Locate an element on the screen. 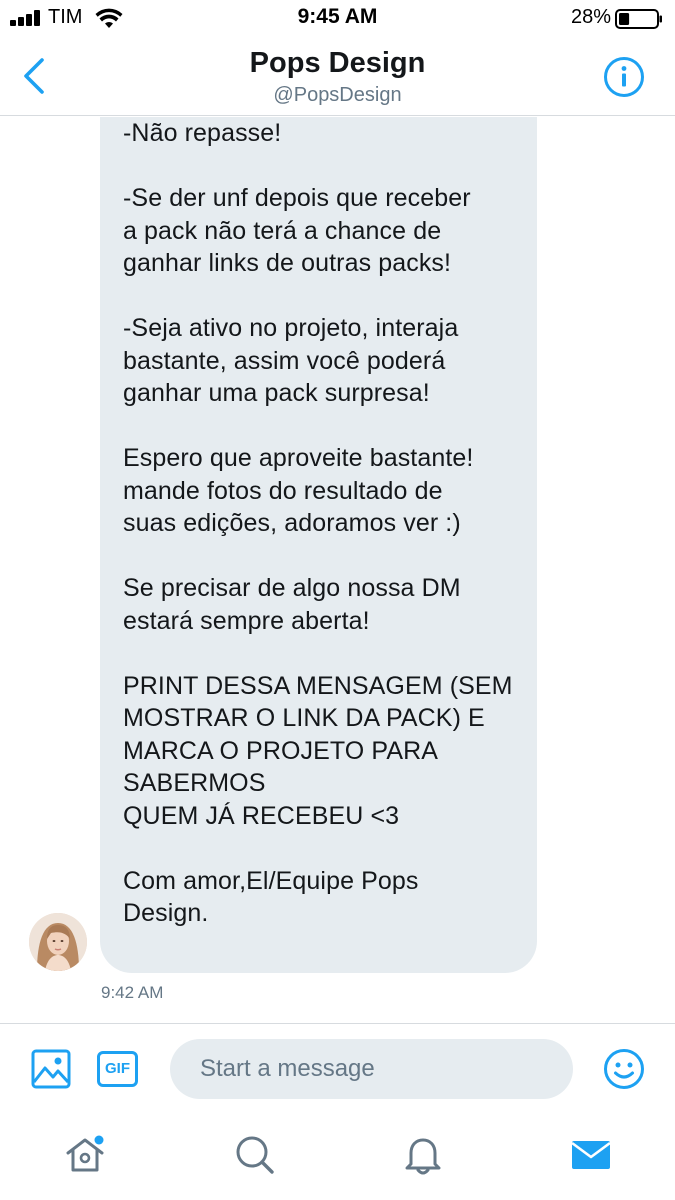  conversation-title: Pops Design is located at coordinates (337, 63).